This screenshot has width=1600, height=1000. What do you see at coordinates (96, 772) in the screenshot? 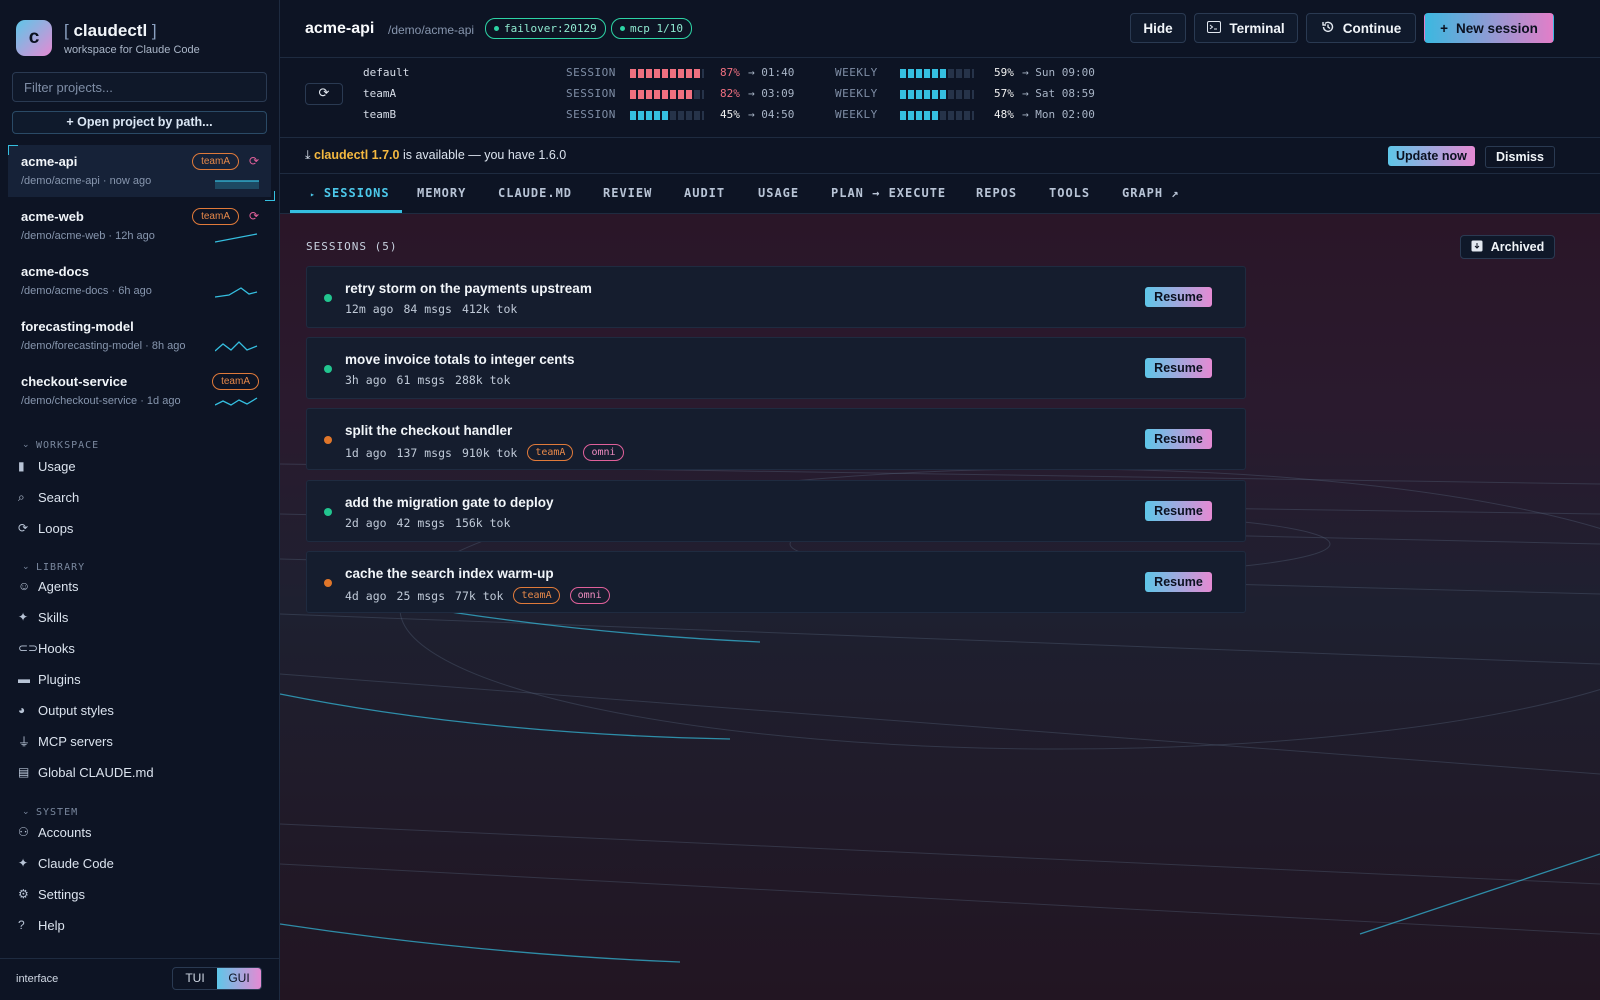
I see `sidebar-item-label: Global CLAUDE.md` at bounding box center [96, 772].